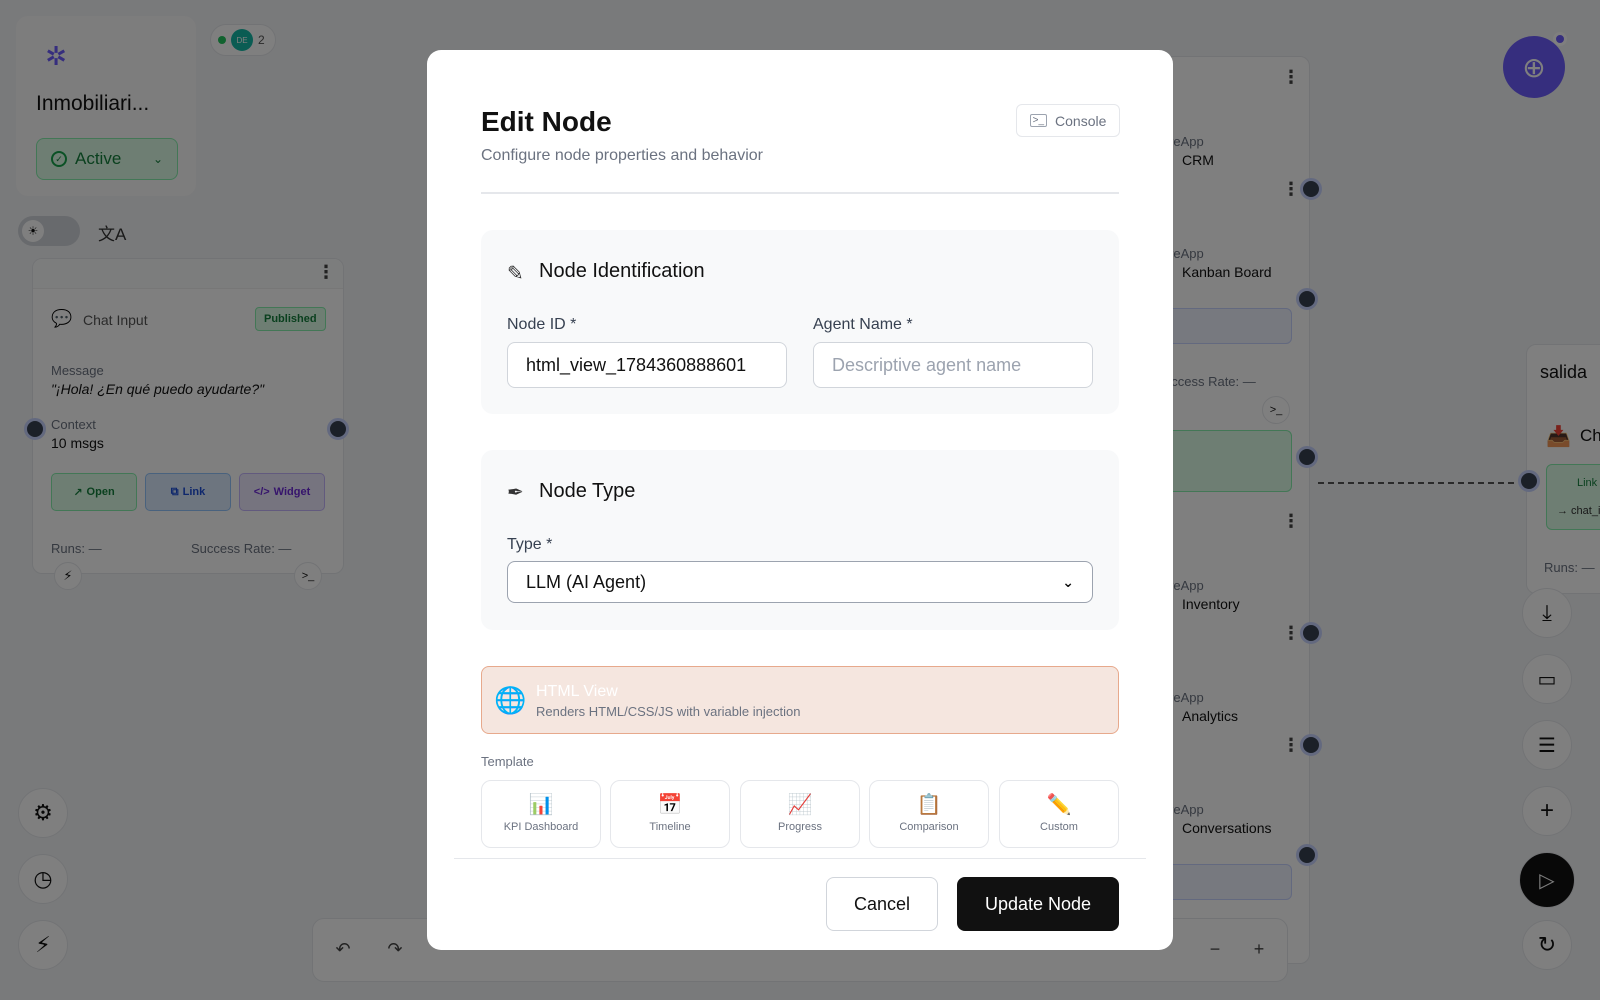  What do you see at coordinates (1068, 120) in the screenshot?
I see `console-button: >_ Console` at bounding box center [1068, 120].